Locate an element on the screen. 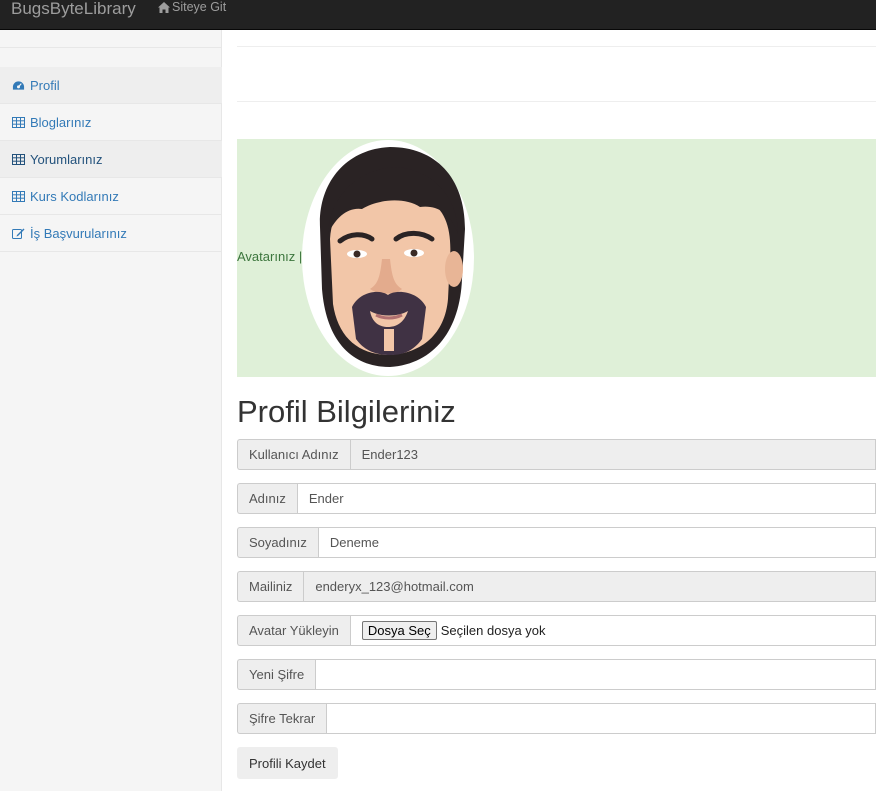  sidebar-item-label: Profil is located at coordinates (45, 85).